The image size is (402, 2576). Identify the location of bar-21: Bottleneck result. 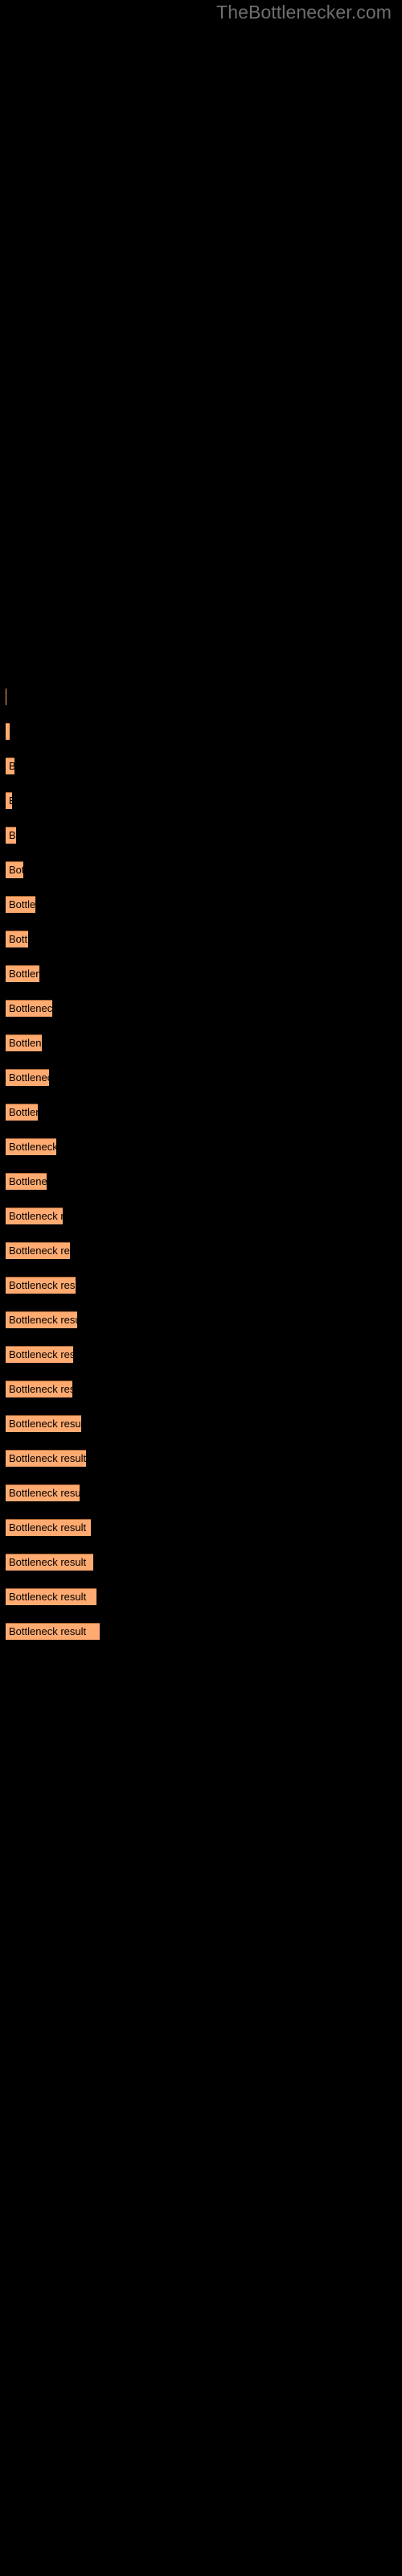
(39, 1389).